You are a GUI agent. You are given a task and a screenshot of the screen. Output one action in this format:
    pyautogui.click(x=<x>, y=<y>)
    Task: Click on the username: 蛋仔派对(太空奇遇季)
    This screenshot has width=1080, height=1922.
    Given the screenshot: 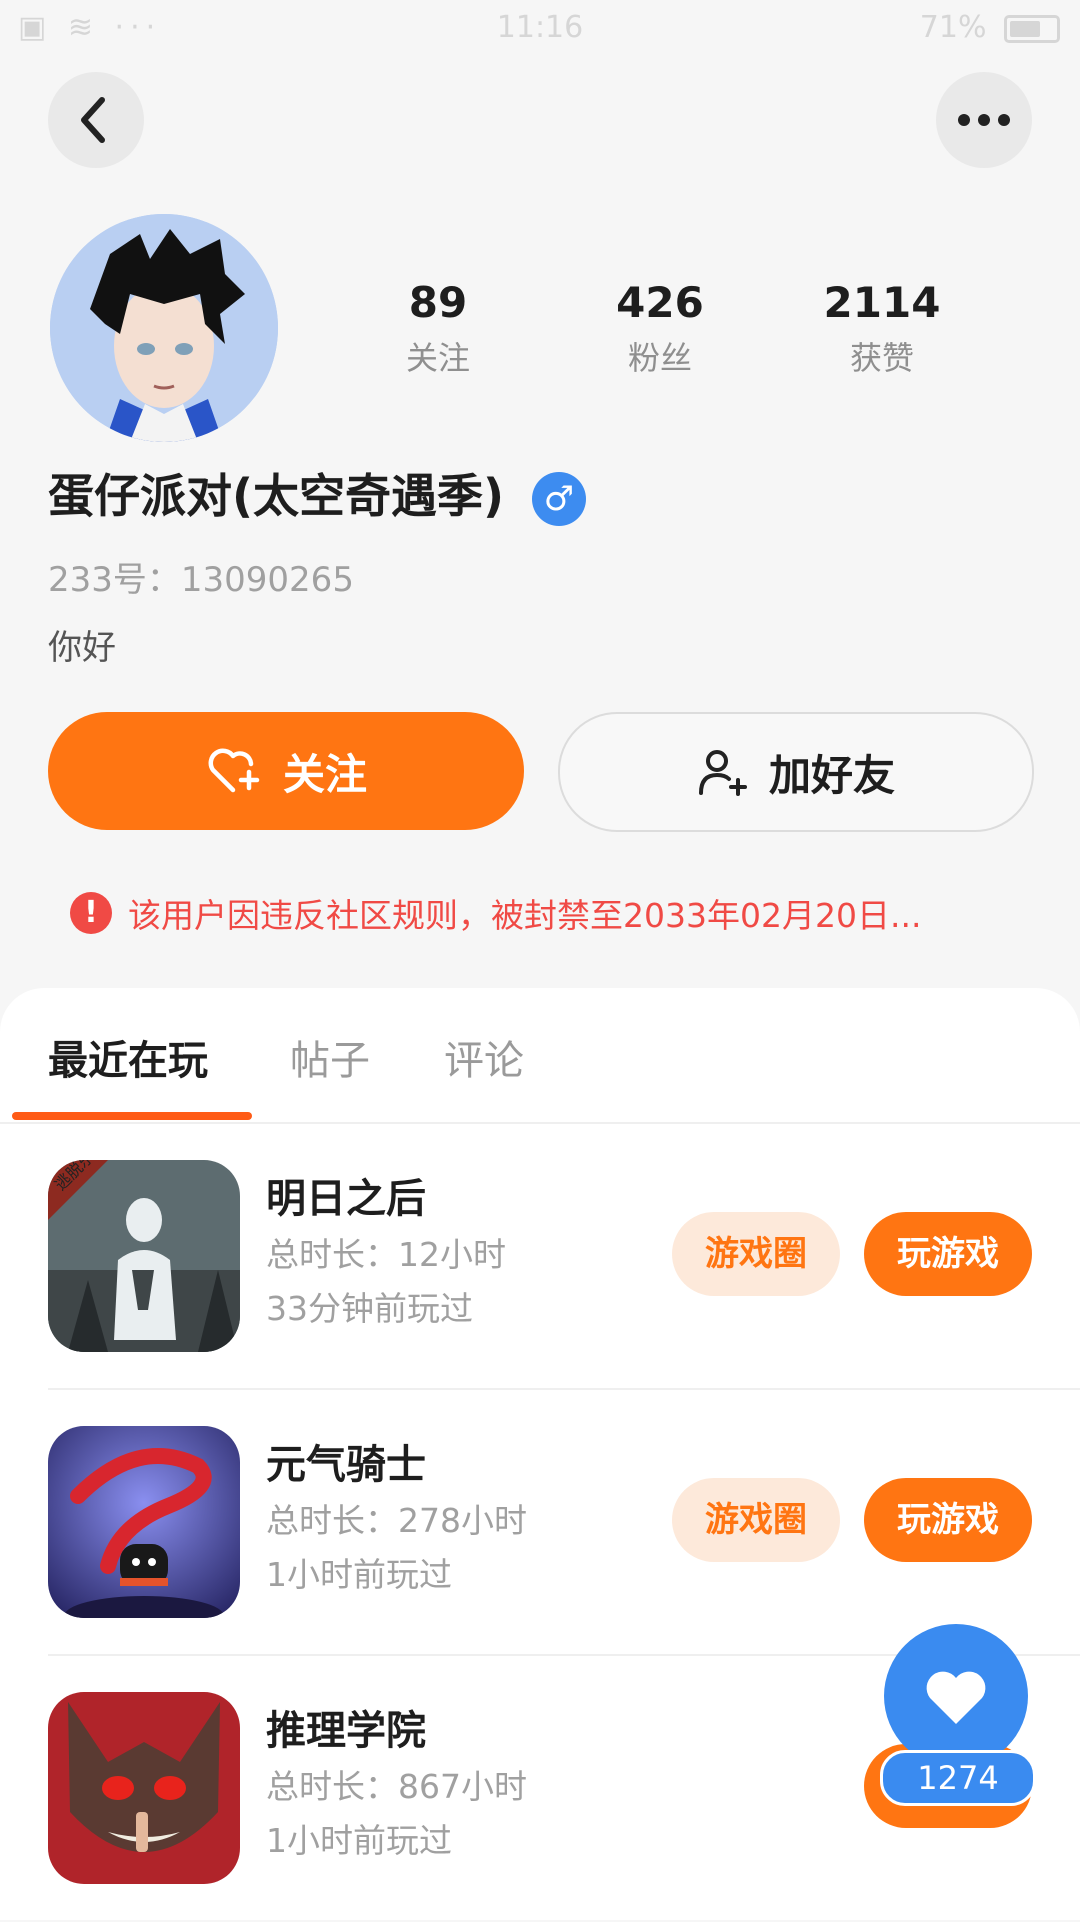 What is the action you would take?
    pyautogui.click(x=276, y=496)
    